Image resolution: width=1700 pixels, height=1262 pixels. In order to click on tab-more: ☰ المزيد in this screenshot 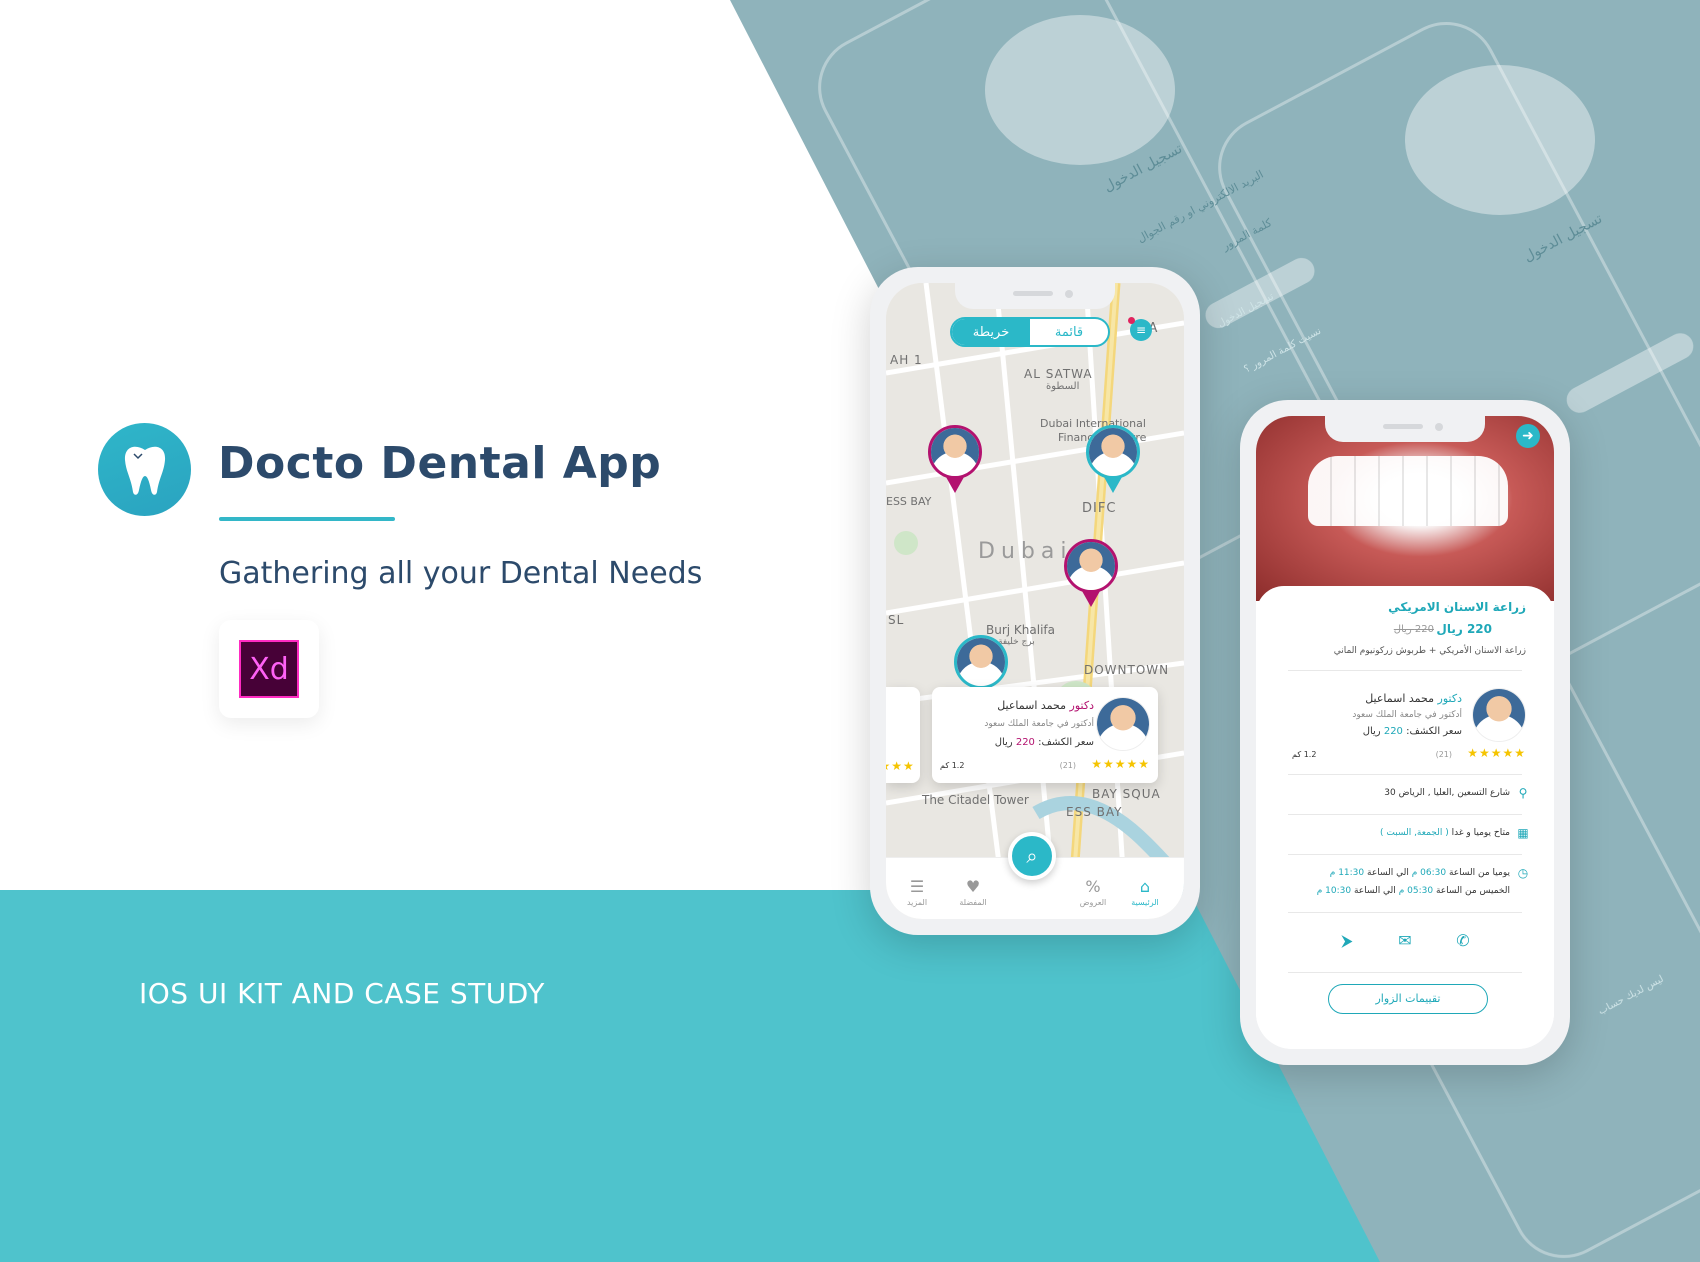, I will do `click(917, 892)`.